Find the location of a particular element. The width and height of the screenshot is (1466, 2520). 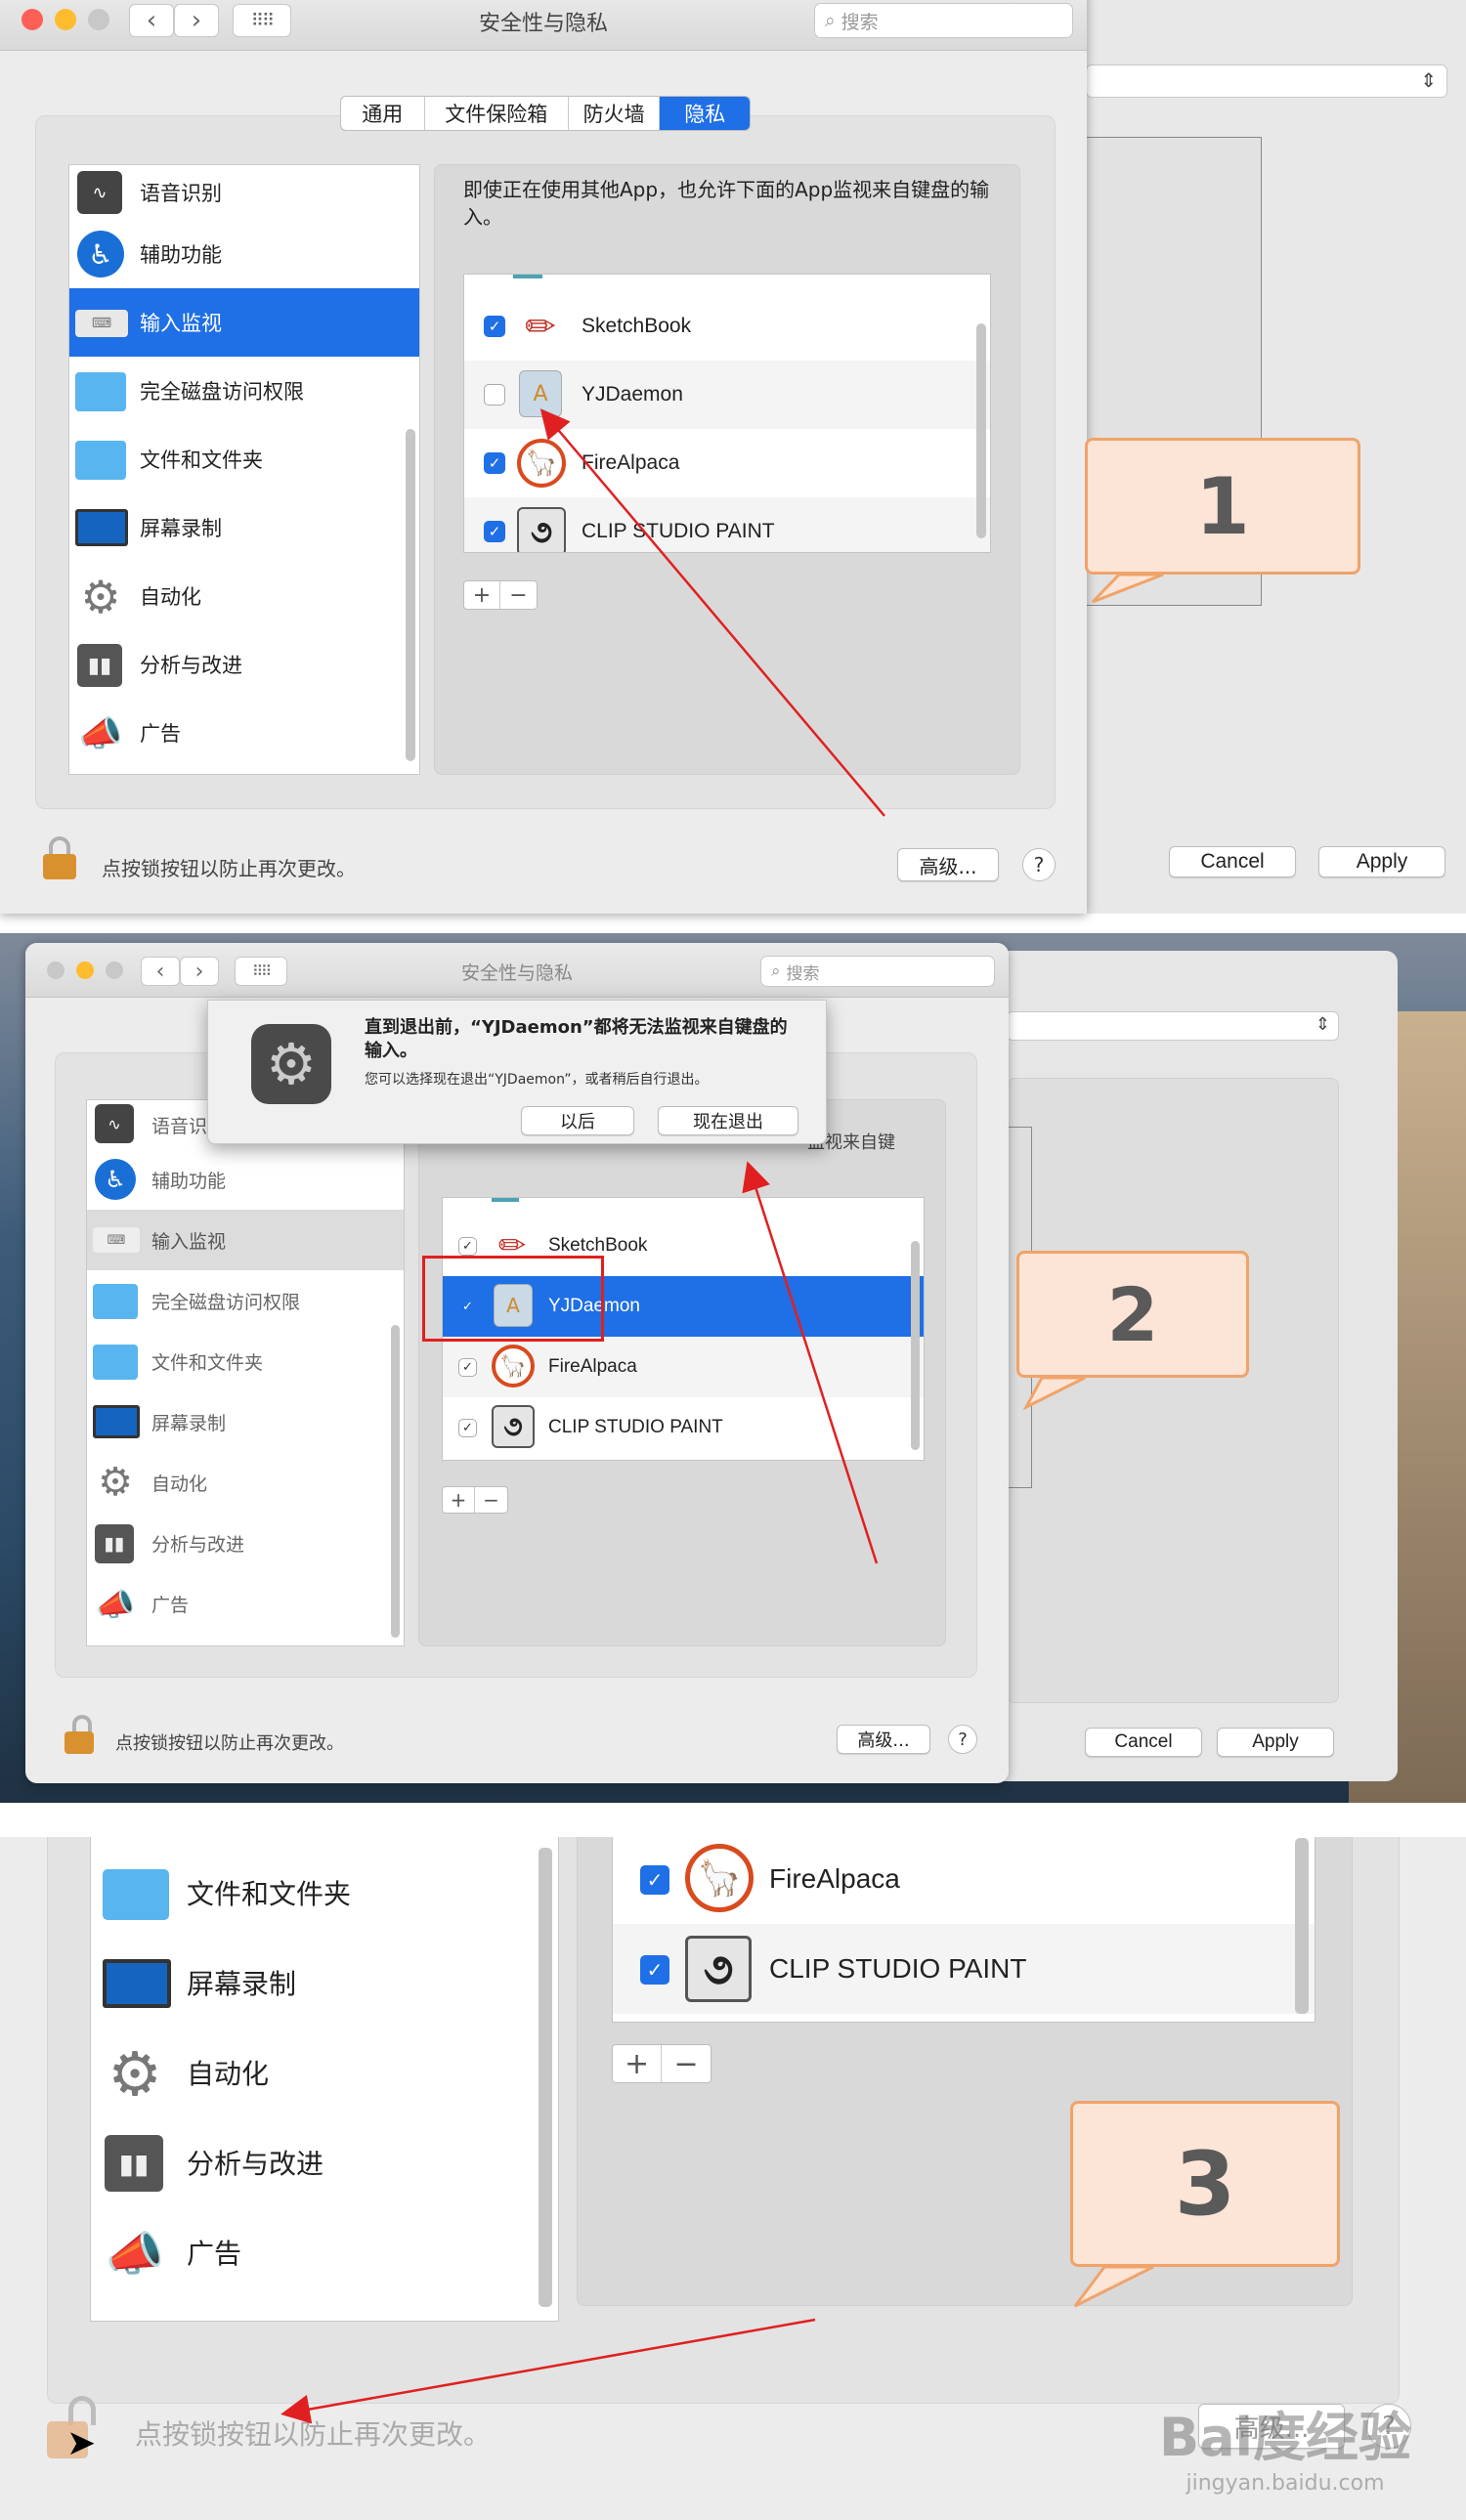

callout-3-tail is located at coordinates (1113, 2286).